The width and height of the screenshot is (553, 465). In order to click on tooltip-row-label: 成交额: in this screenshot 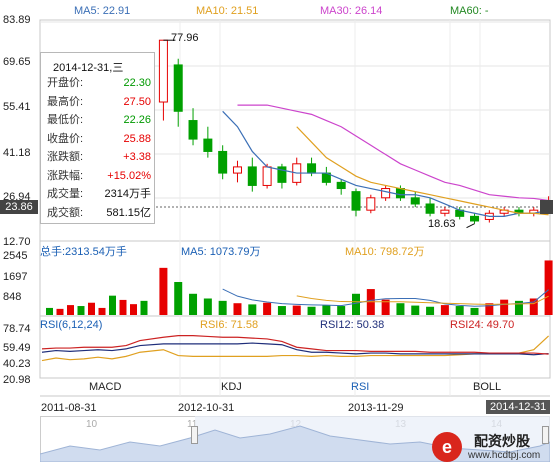, I will do `click(65, 212)`.